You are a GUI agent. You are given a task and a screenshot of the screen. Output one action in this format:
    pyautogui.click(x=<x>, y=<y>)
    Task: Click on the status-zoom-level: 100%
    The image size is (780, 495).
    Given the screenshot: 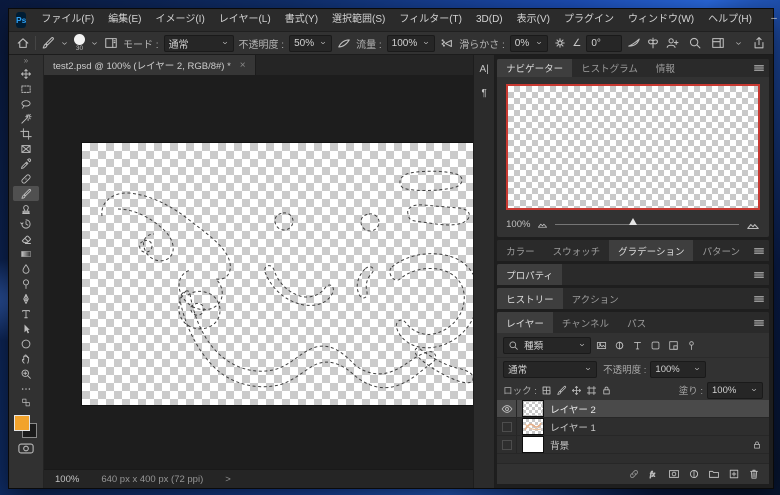 What is the action you would take?
    pyautogui.click(x=67, y=479)
    